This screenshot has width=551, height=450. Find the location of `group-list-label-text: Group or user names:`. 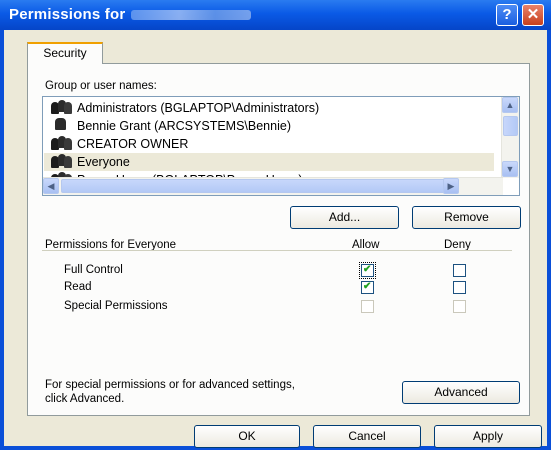

group-list-label-text: Group or user names: is located at coordinates (101, 86).